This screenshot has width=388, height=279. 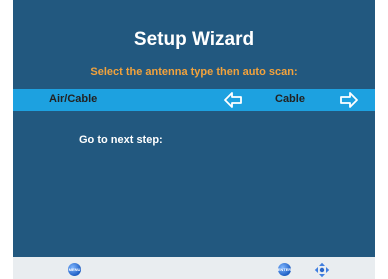 I want to click on arrow-left-icon, so click(x=233, y=100).